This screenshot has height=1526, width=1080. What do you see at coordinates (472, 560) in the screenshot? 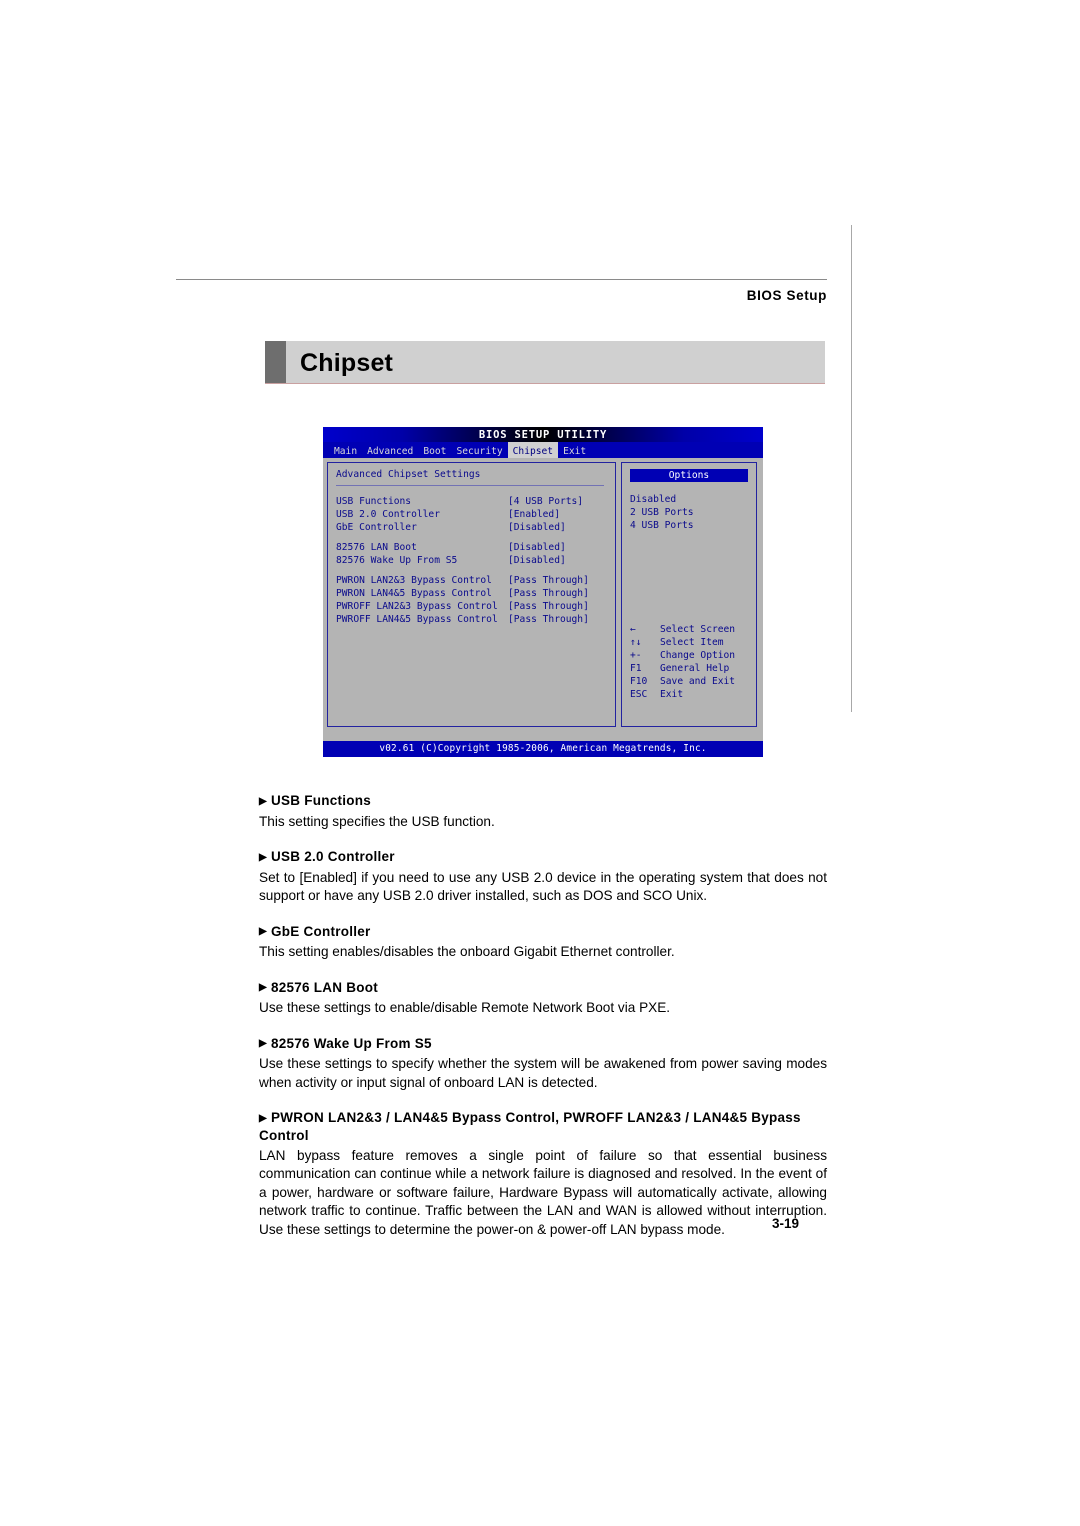
I see `bios-setting-row: 82576 Wake Up From S5 [Disabled]` at bounding box center [472, 560].